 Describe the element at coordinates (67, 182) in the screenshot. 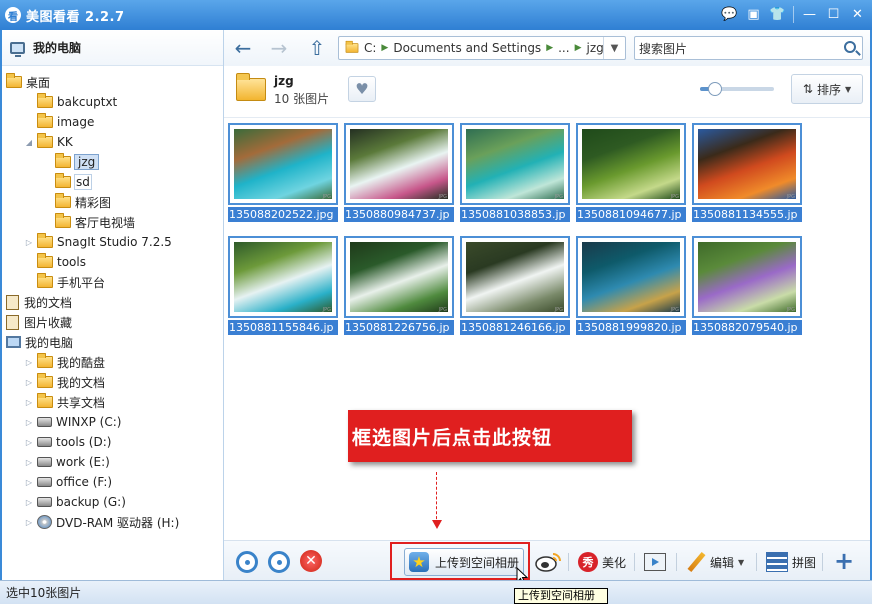

I see `tree-item: sd` at that location.